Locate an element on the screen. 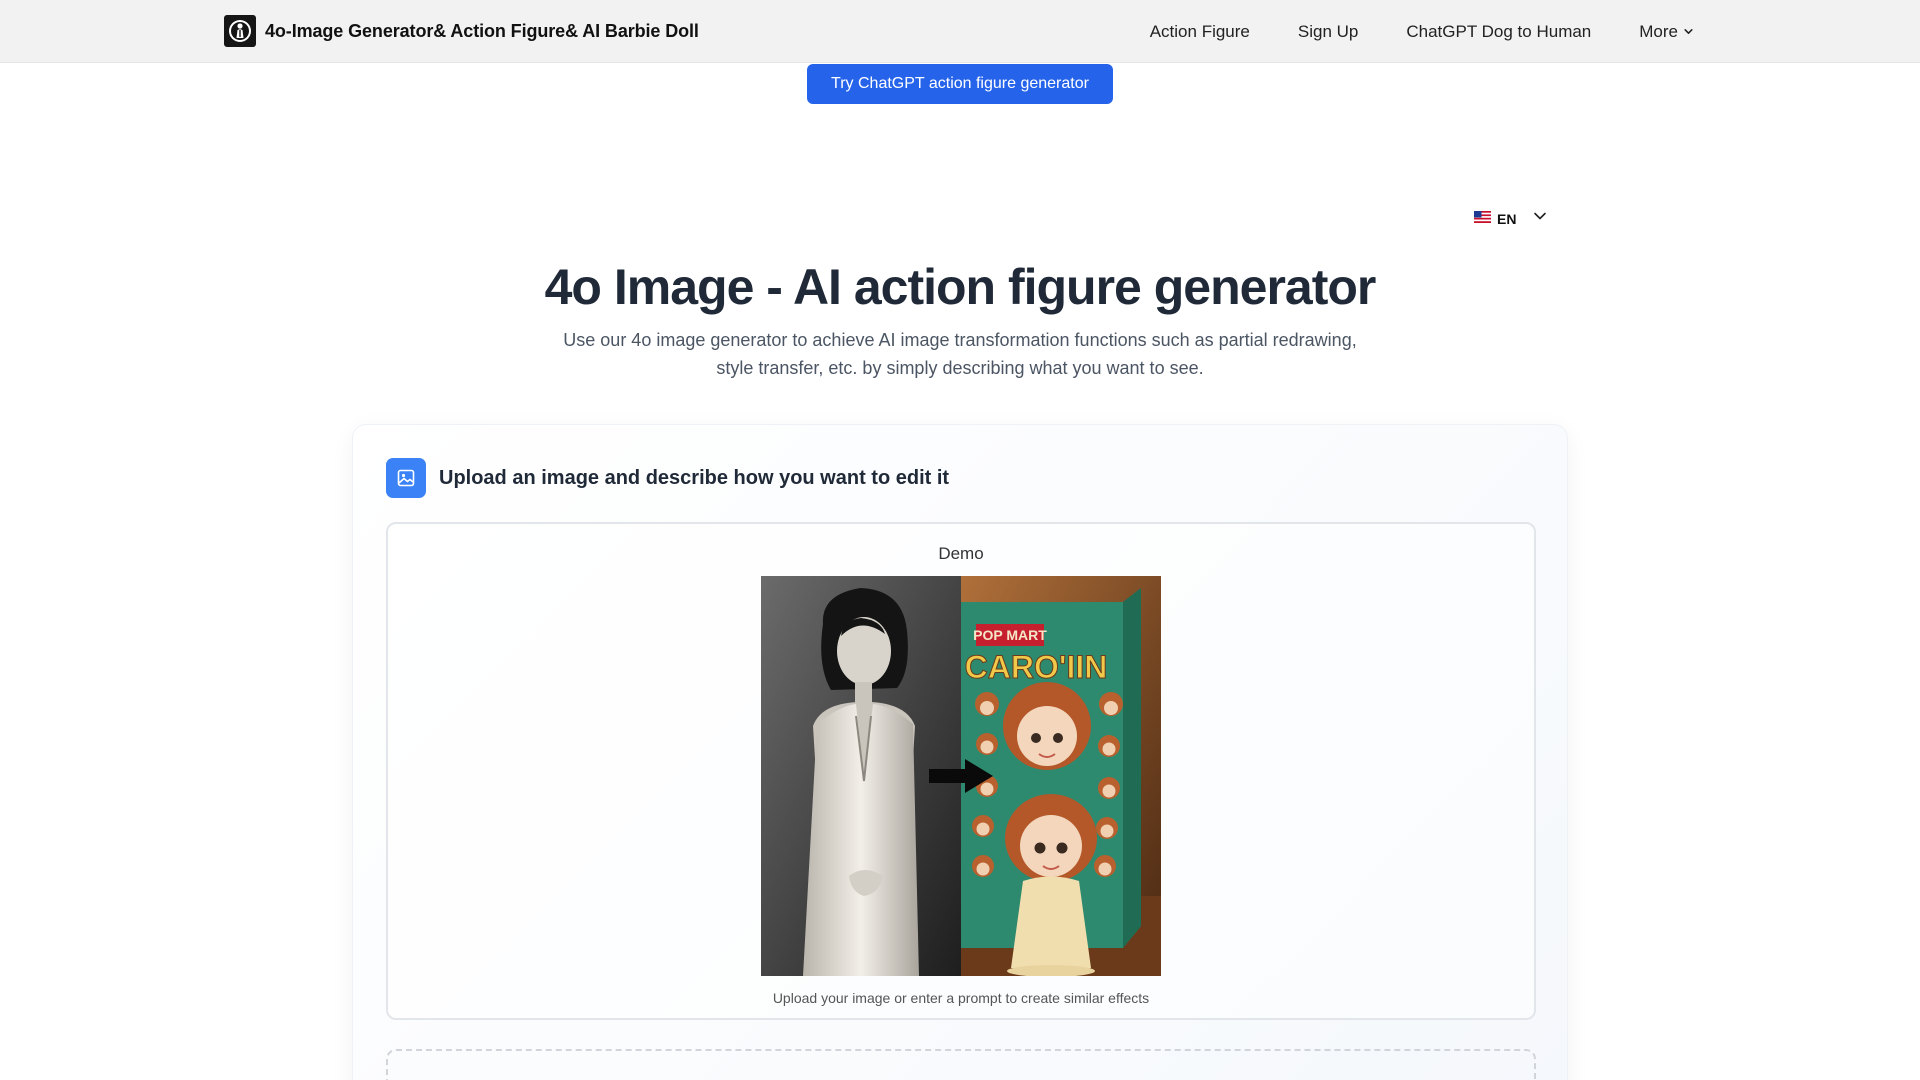 Image resolution: width=1920 pixels, height=1080 pixels. nav-link-label: More is located at coordinates (1658, 31).